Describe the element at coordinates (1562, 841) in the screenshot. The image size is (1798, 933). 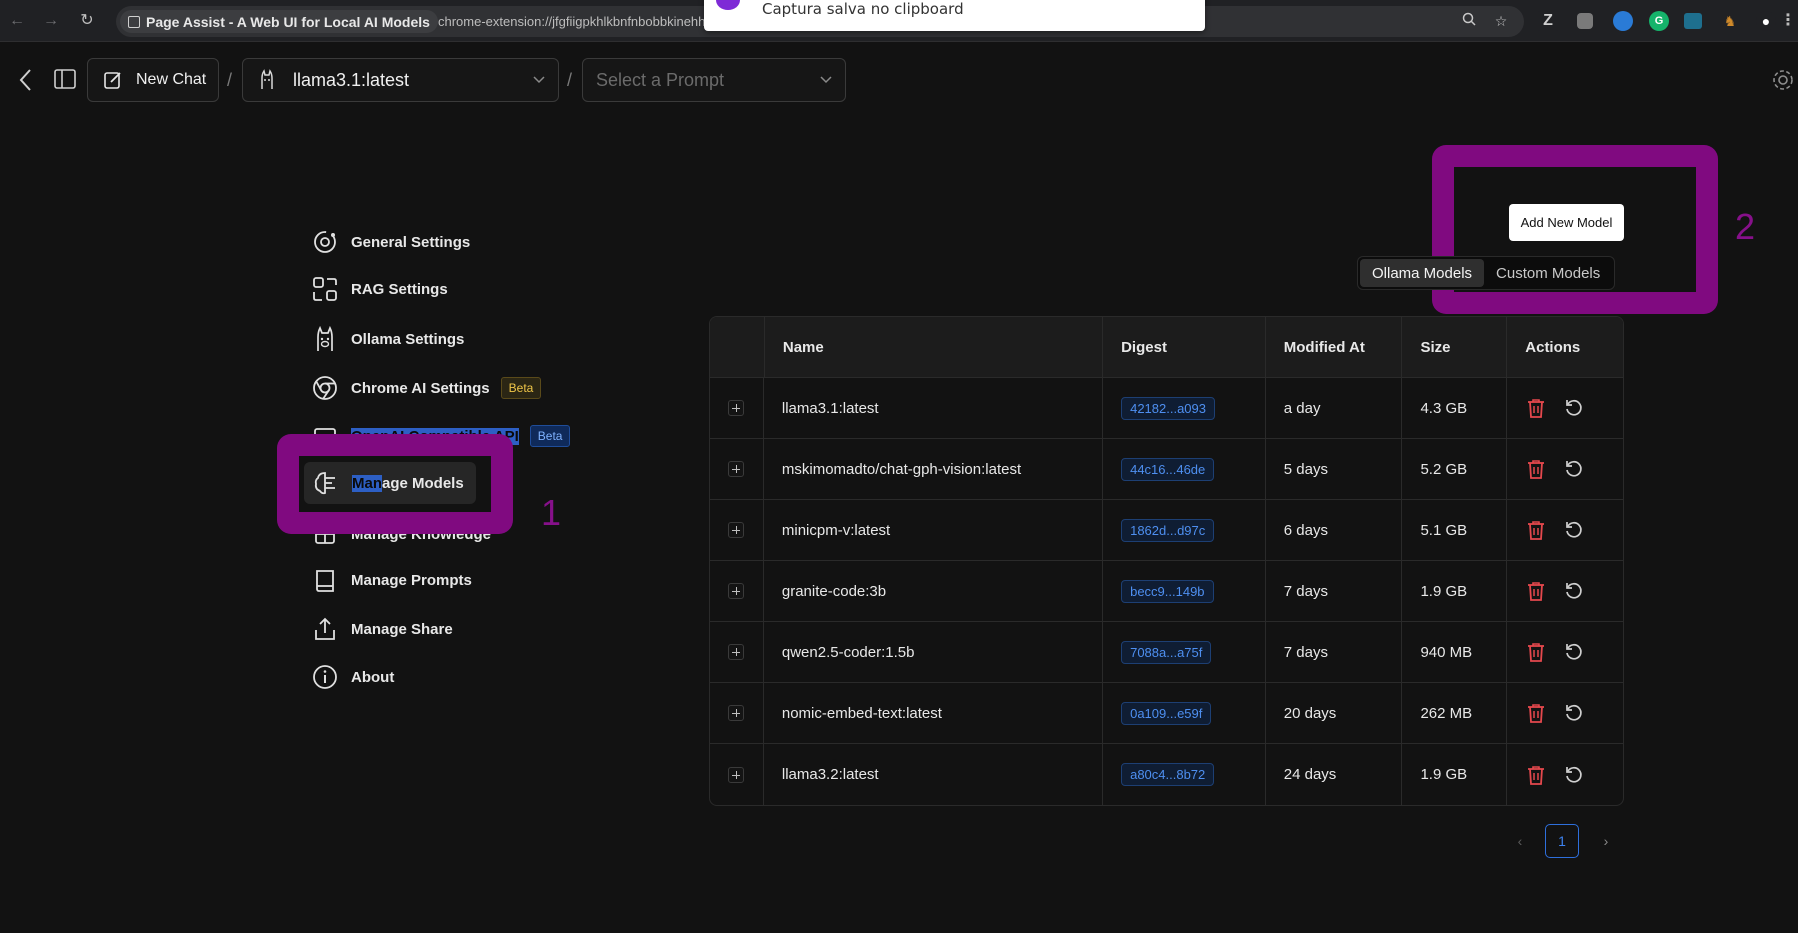
I see `pagination-page-1: 1` at that location.